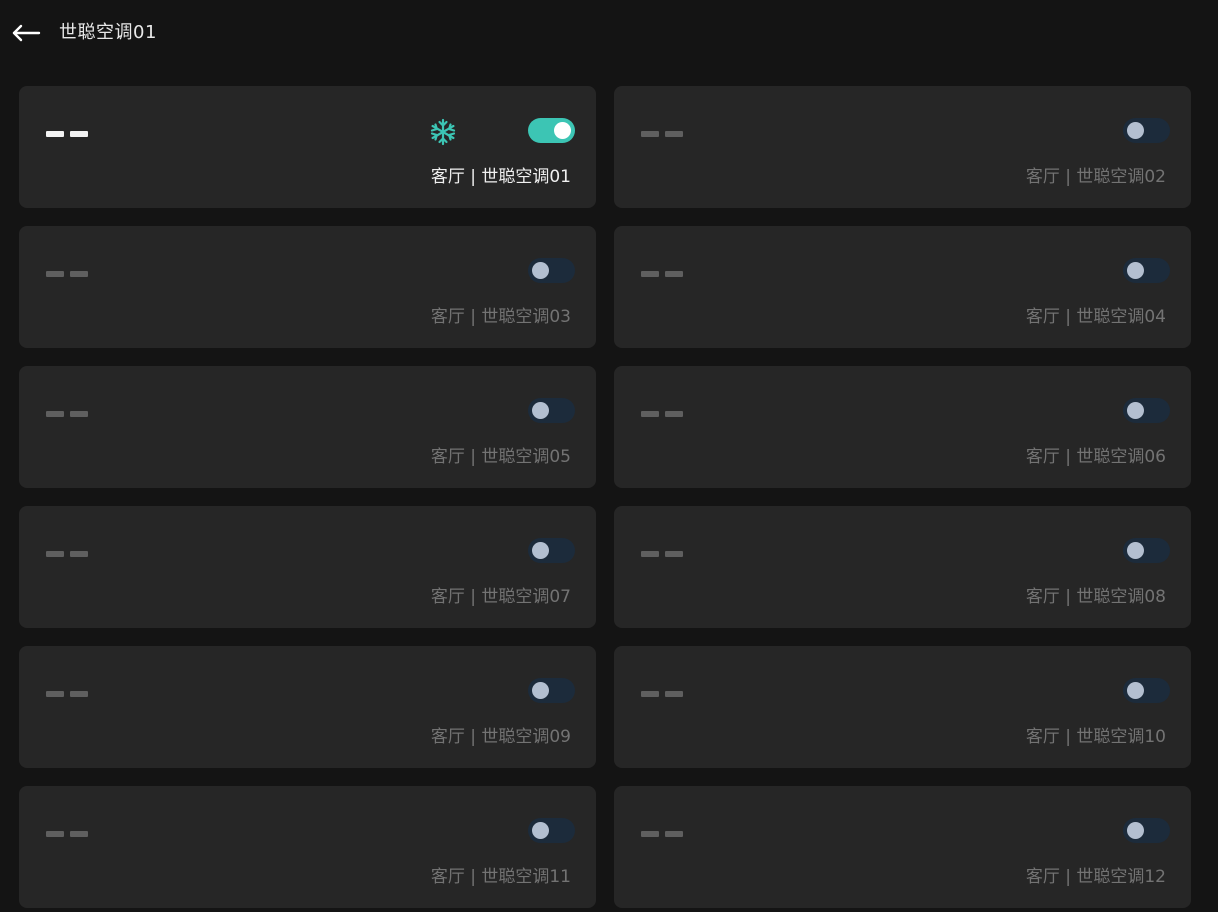 The image size is (1218, 912). I want to click on device-card-01: 客厅 | 世聪空调01, so click(307, 147).